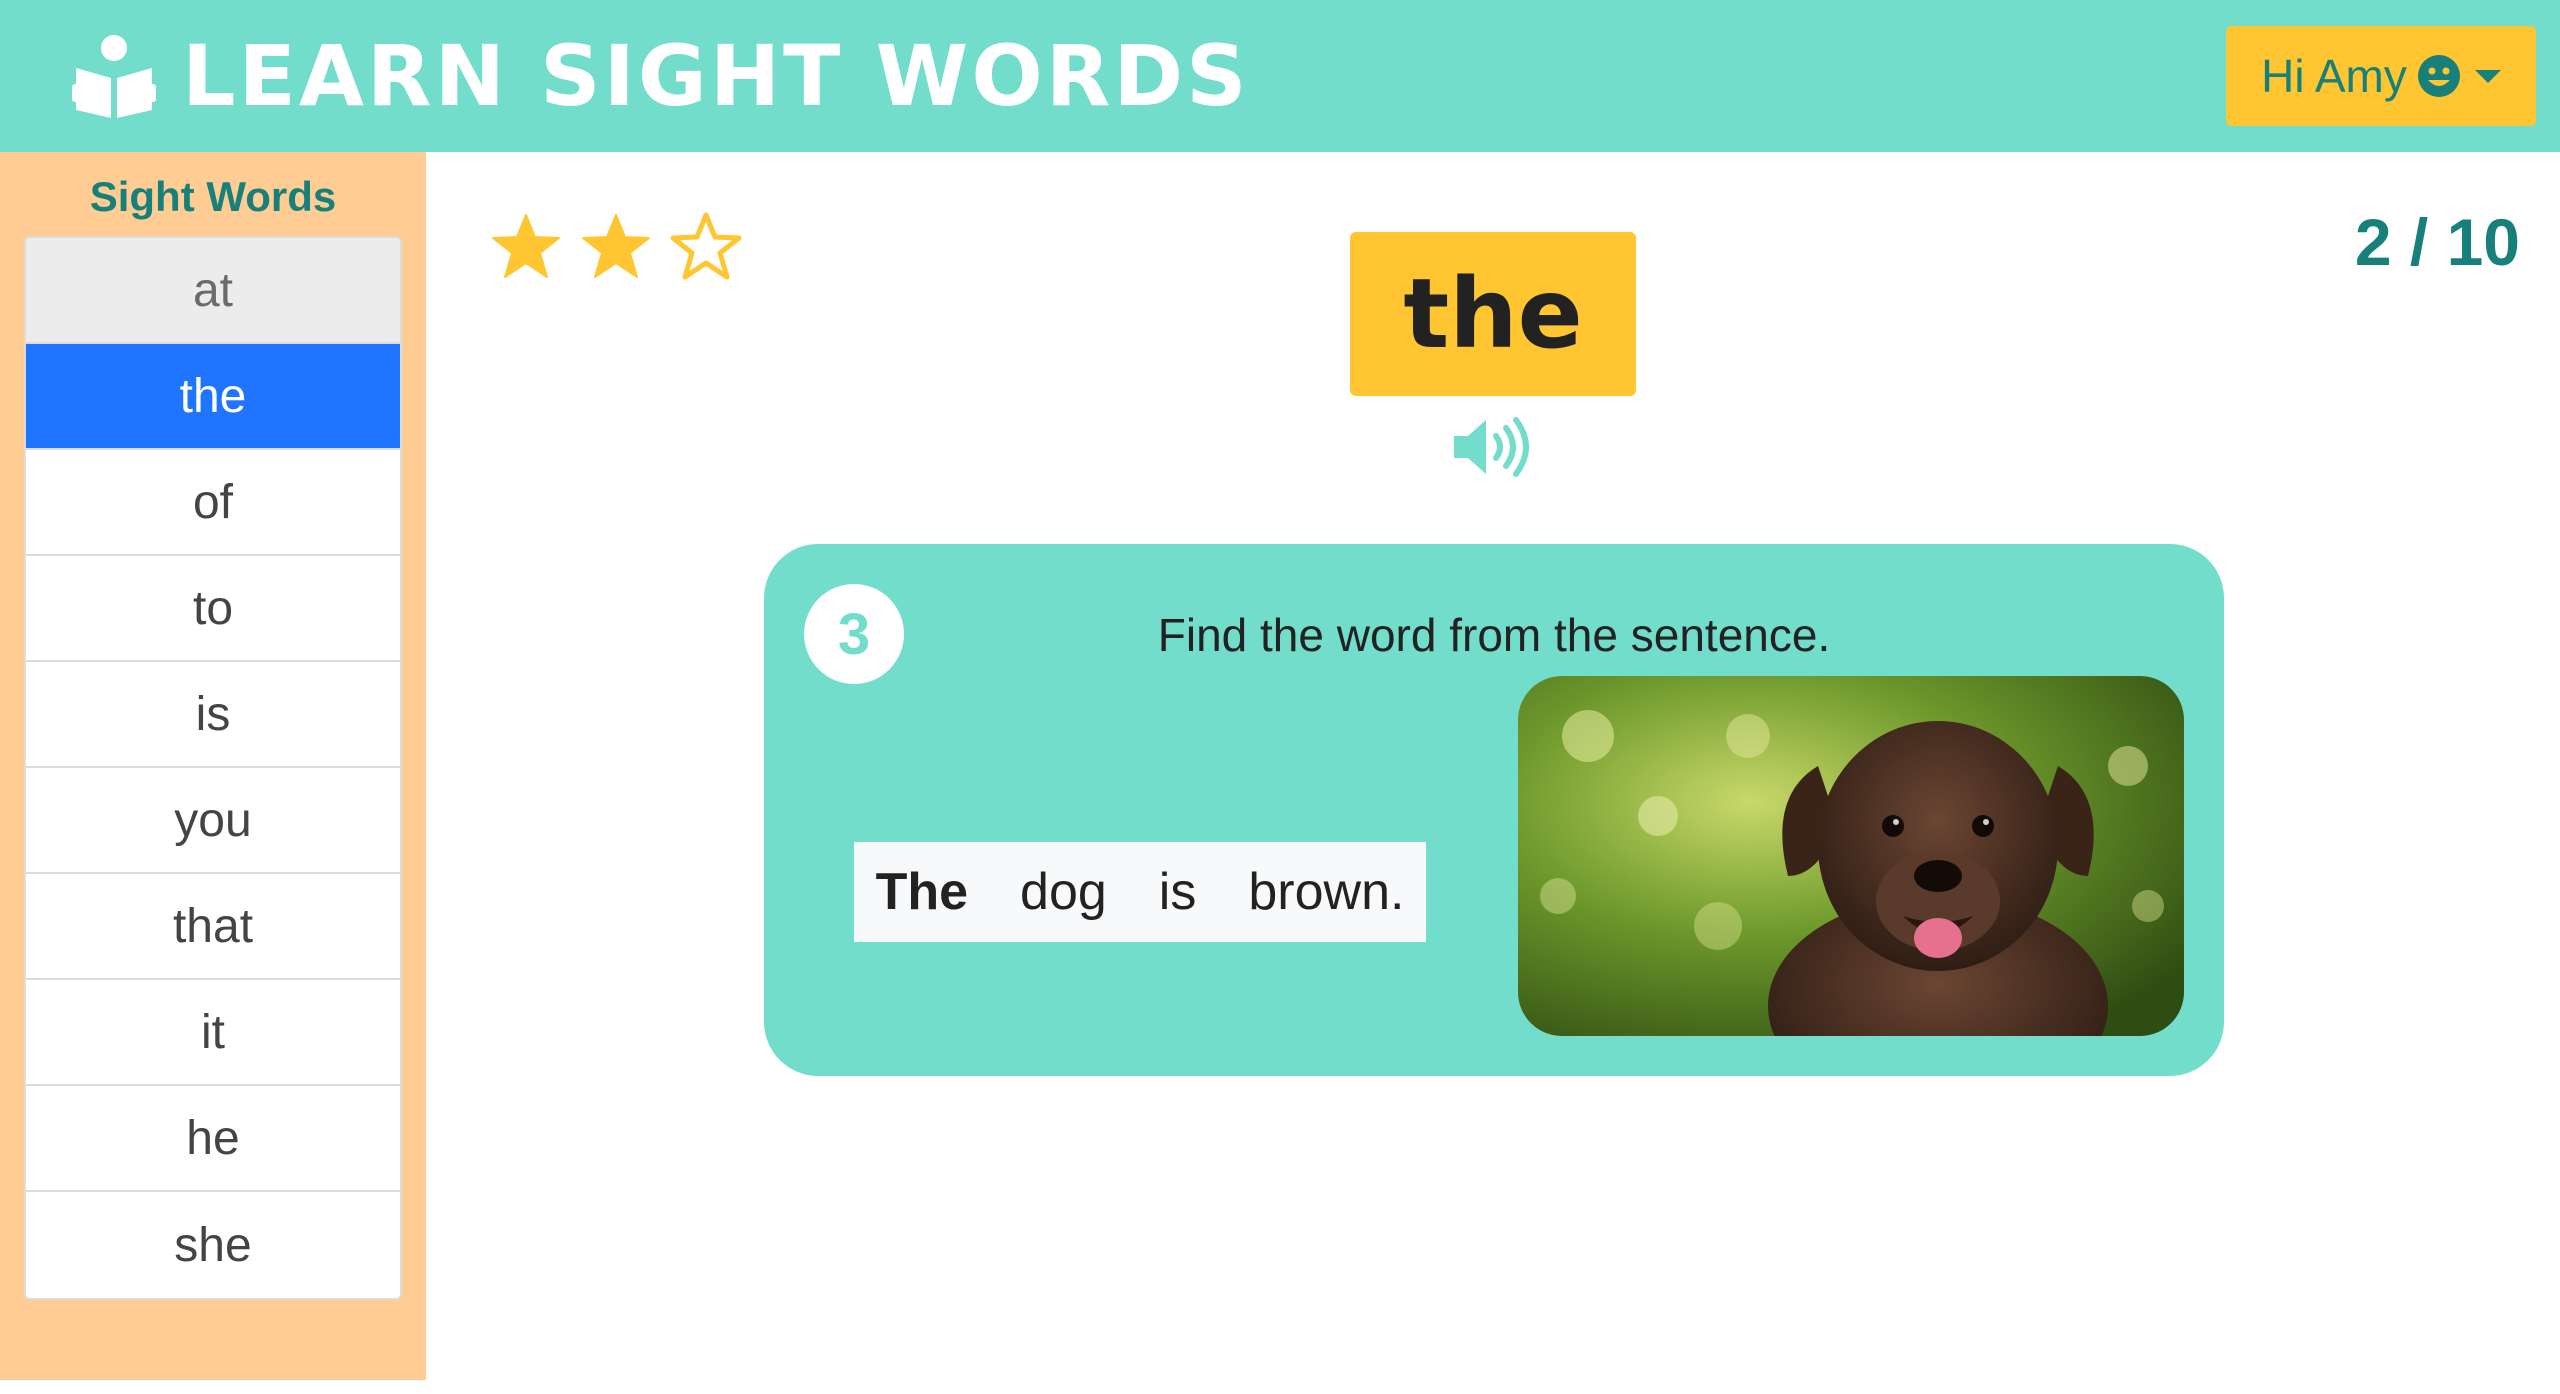 The width and height of the screenshot is (2560, 1394). What do you see at coordinates (1326, 892) in the screenshot?
I see `sentence-word: brown.` at bounding box center [1326, 892].